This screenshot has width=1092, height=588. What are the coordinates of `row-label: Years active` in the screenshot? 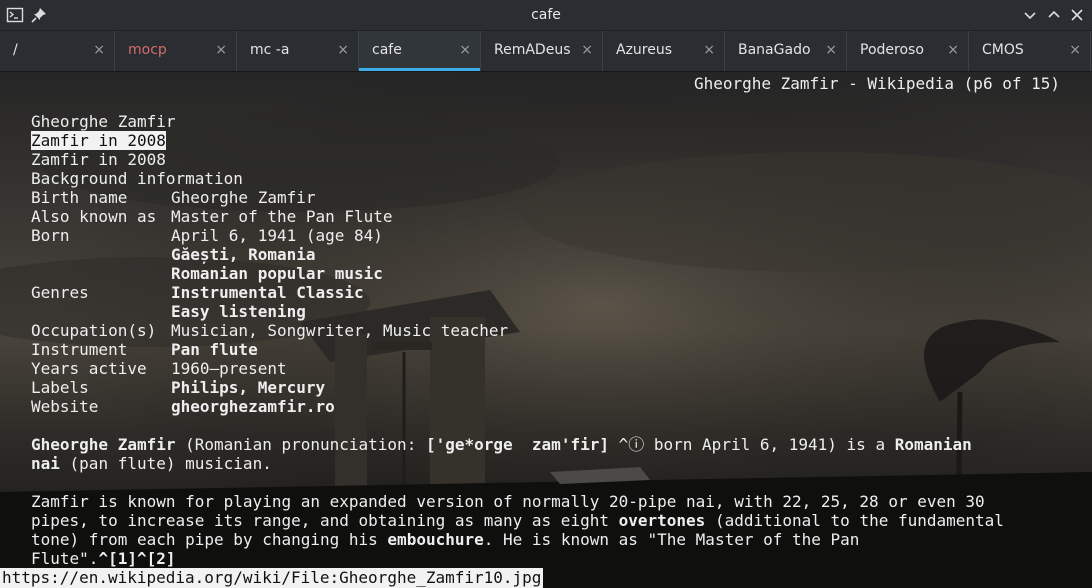 It's located at (89, 368).